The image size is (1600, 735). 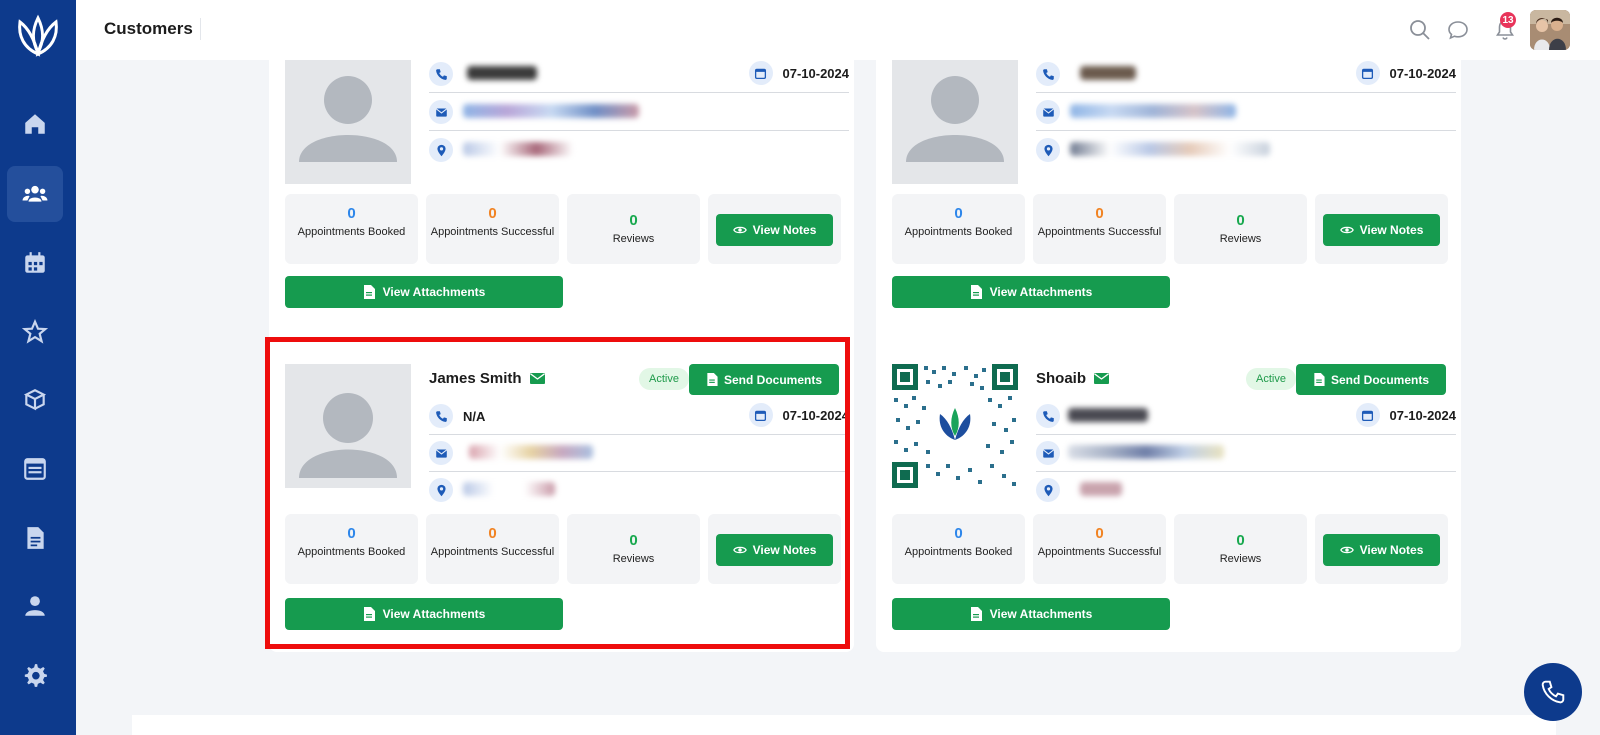 I want to click on bottom-panel, so click(x=844, y=725).